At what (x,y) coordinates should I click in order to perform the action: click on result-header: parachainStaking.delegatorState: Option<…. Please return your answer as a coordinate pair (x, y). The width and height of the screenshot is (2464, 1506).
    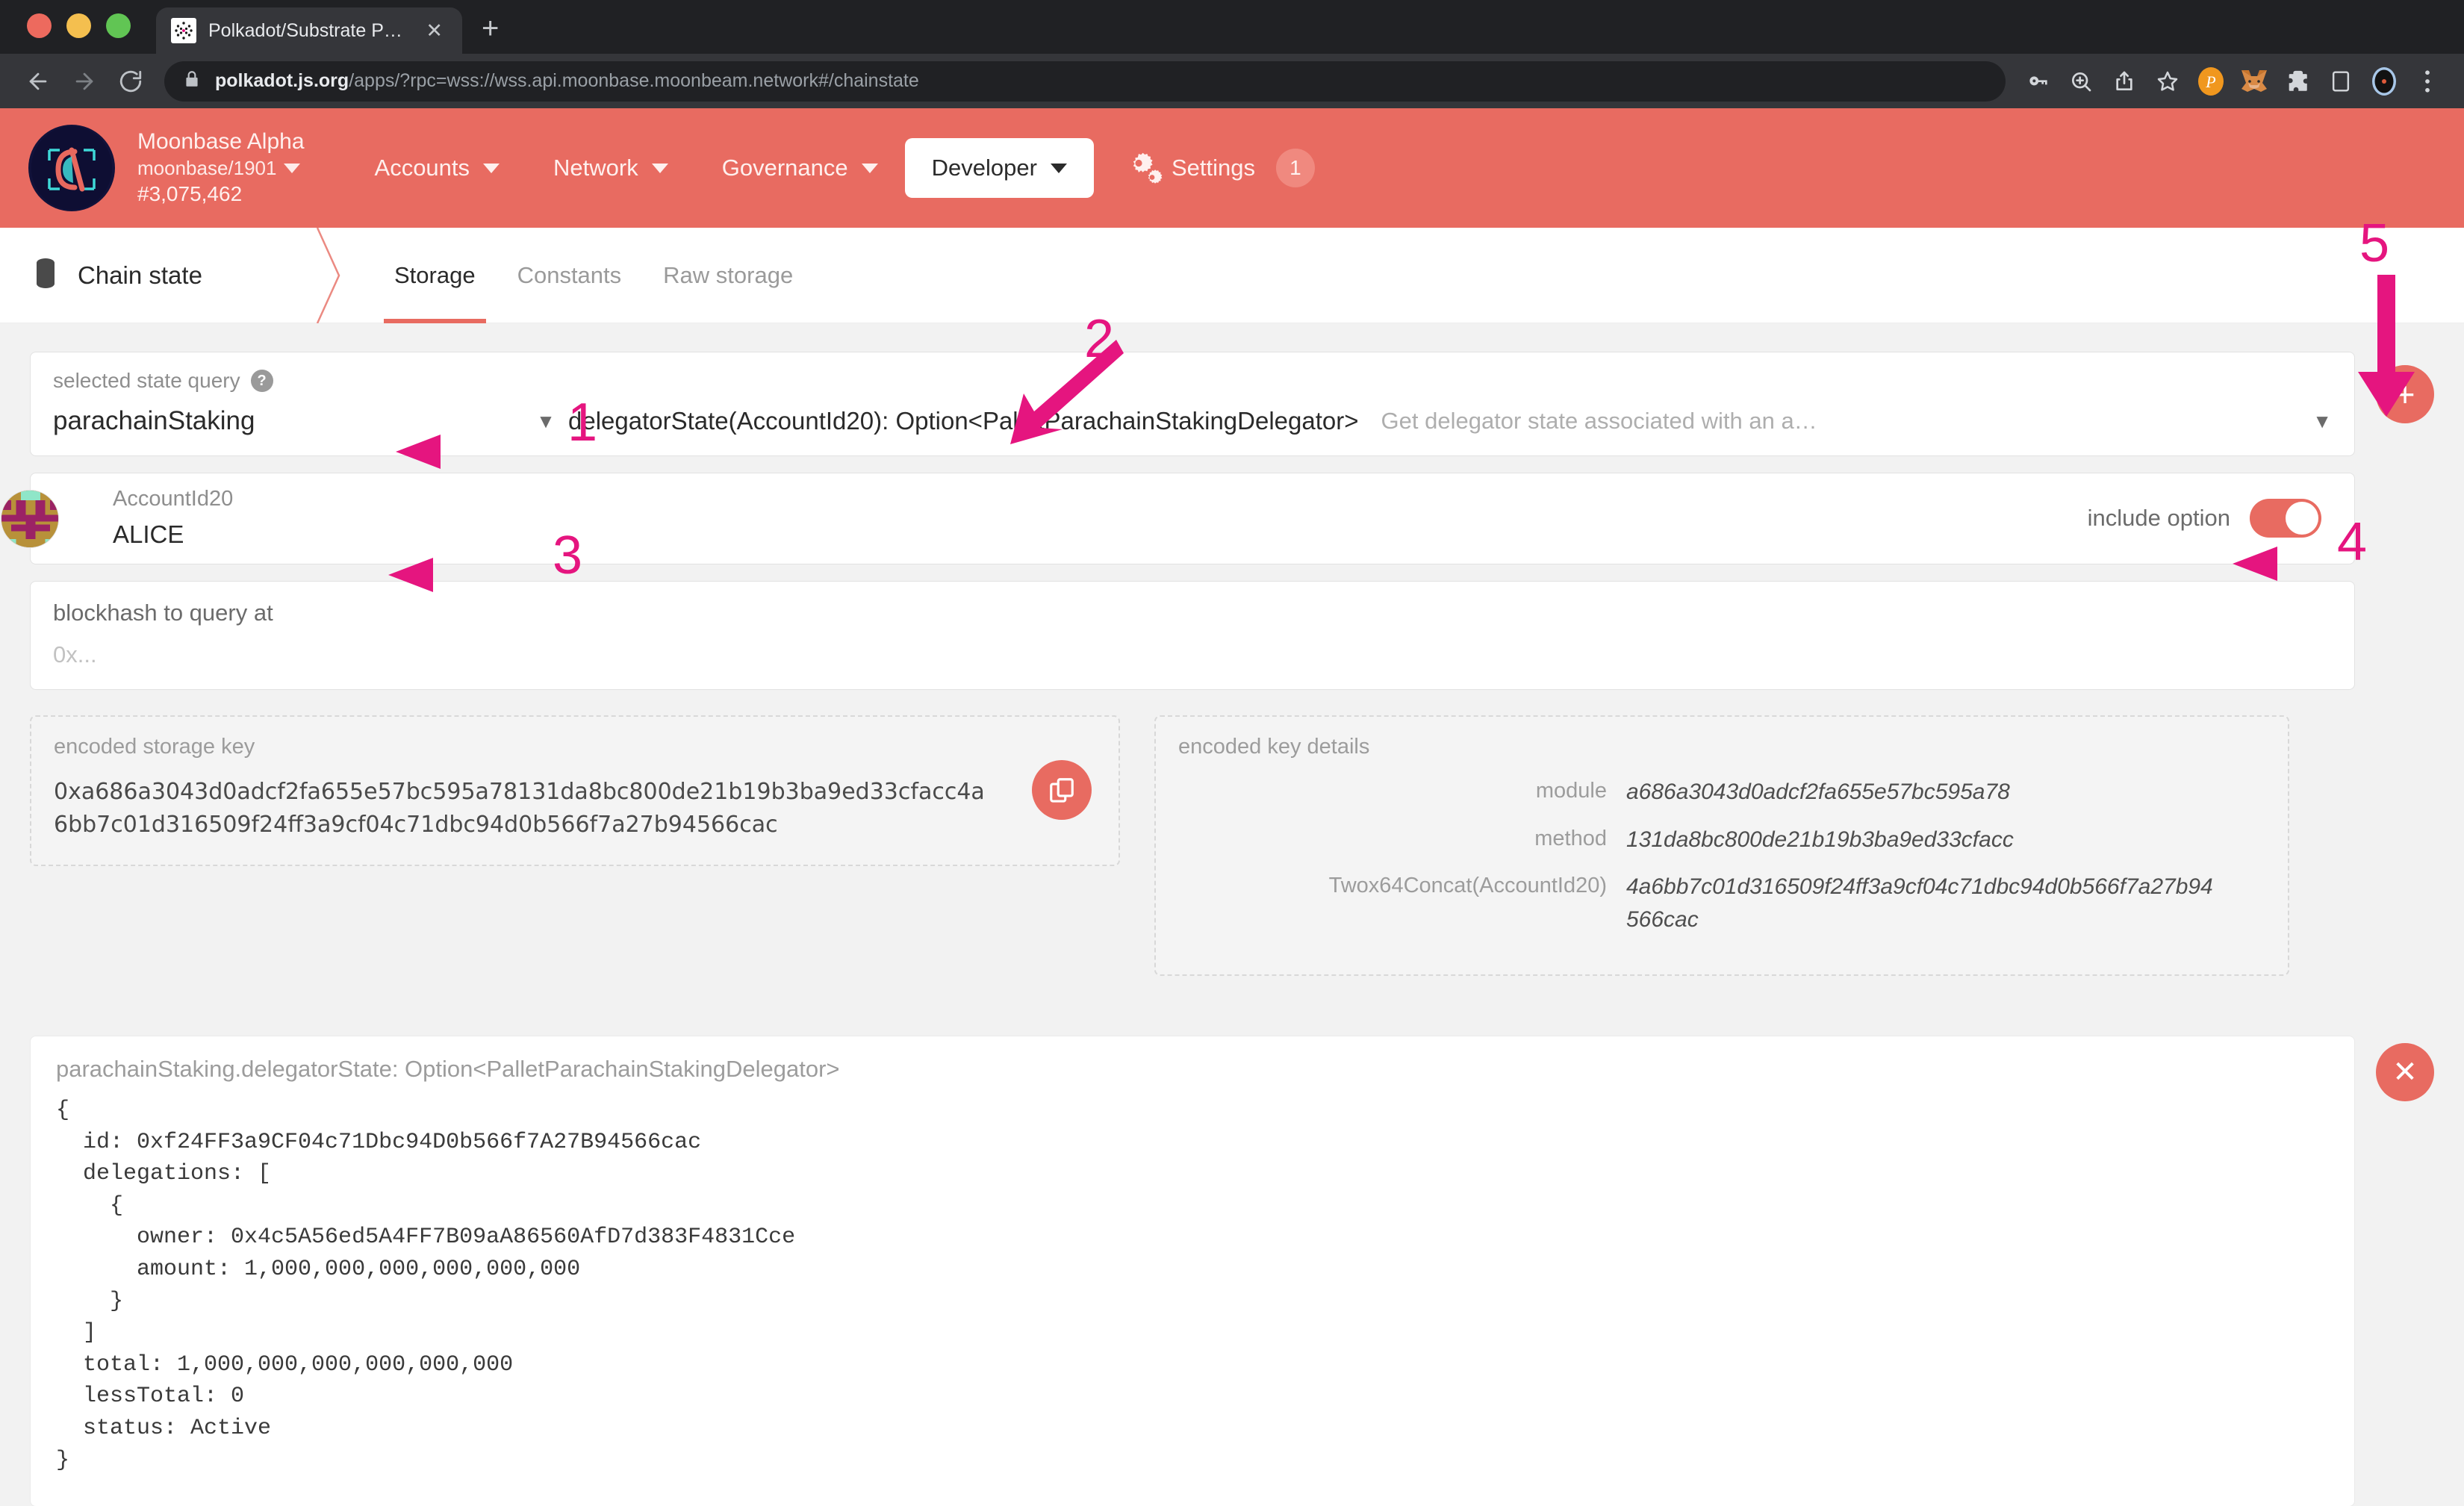
    Looking at the image, I should click on (448, 1069).